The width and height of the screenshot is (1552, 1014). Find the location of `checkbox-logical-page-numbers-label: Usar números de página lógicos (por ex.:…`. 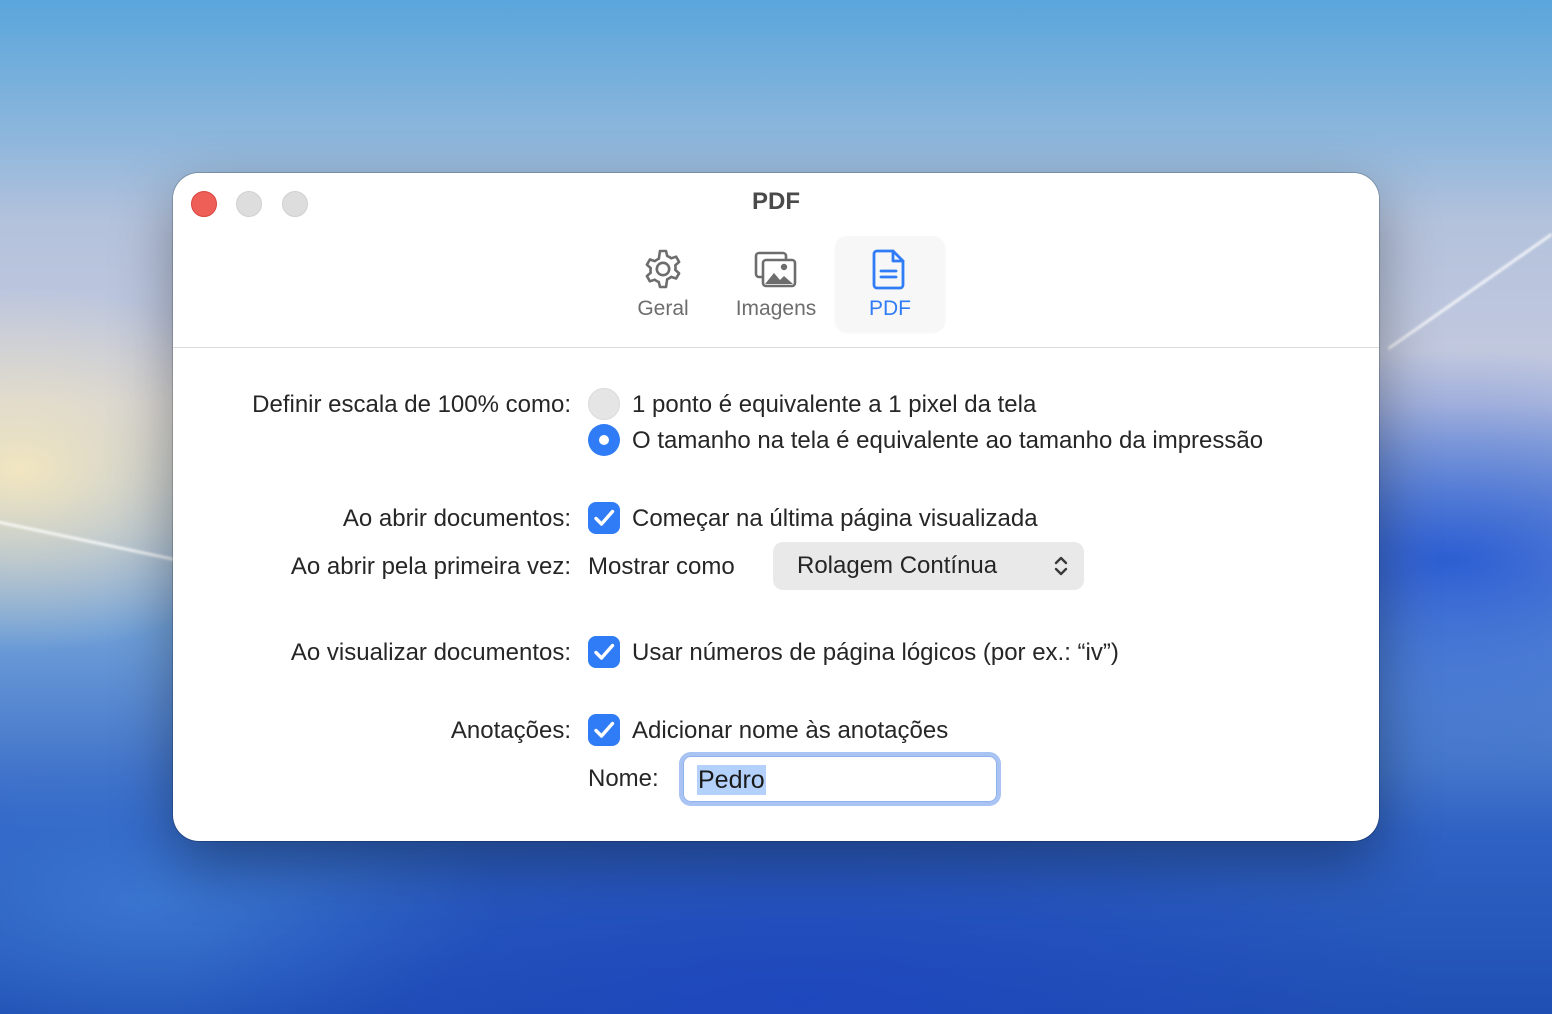

checkbox-logical-page-numbers-label: Usar números de página lógicos (por ex.:… is located at coordinates (875, 652).